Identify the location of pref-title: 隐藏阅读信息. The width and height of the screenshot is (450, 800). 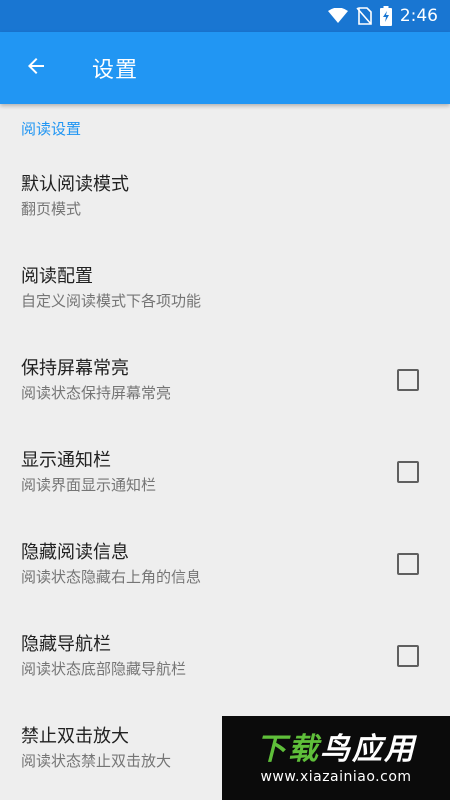
(75, 552).